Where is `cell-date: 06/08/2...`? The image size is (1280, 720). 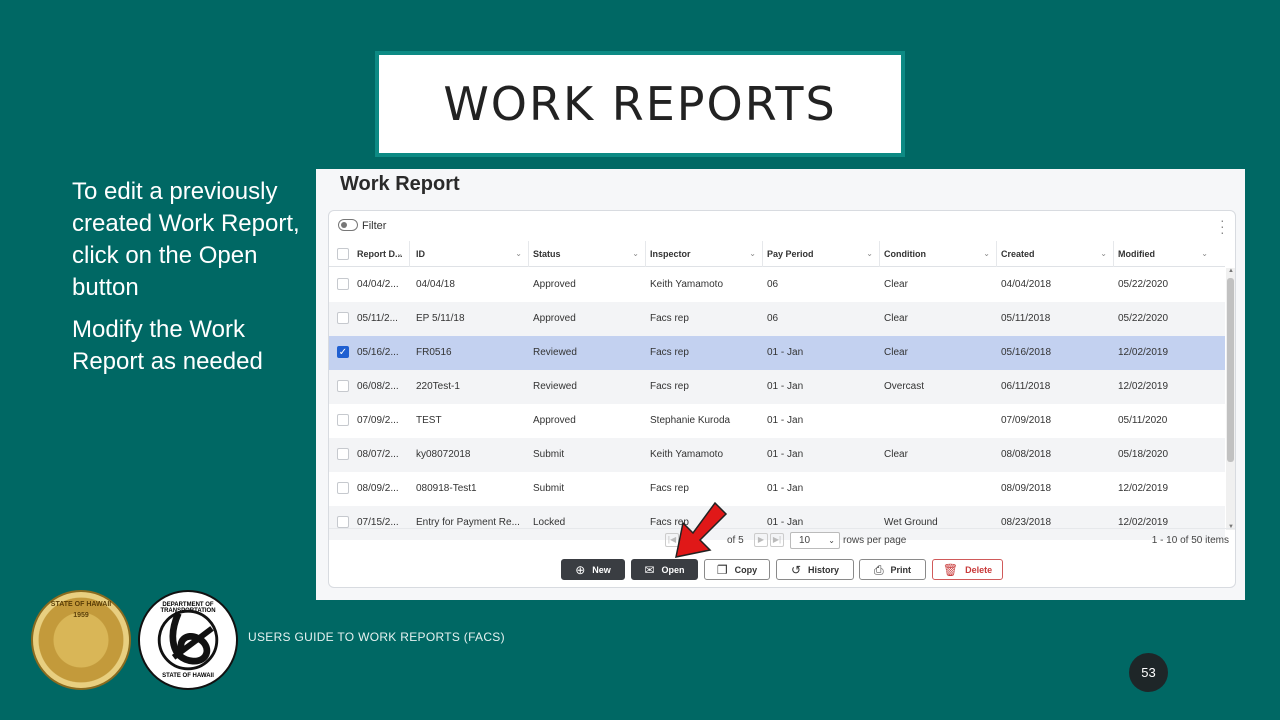
cell-date: 06/08/2... is located at coordinates (378, 386).